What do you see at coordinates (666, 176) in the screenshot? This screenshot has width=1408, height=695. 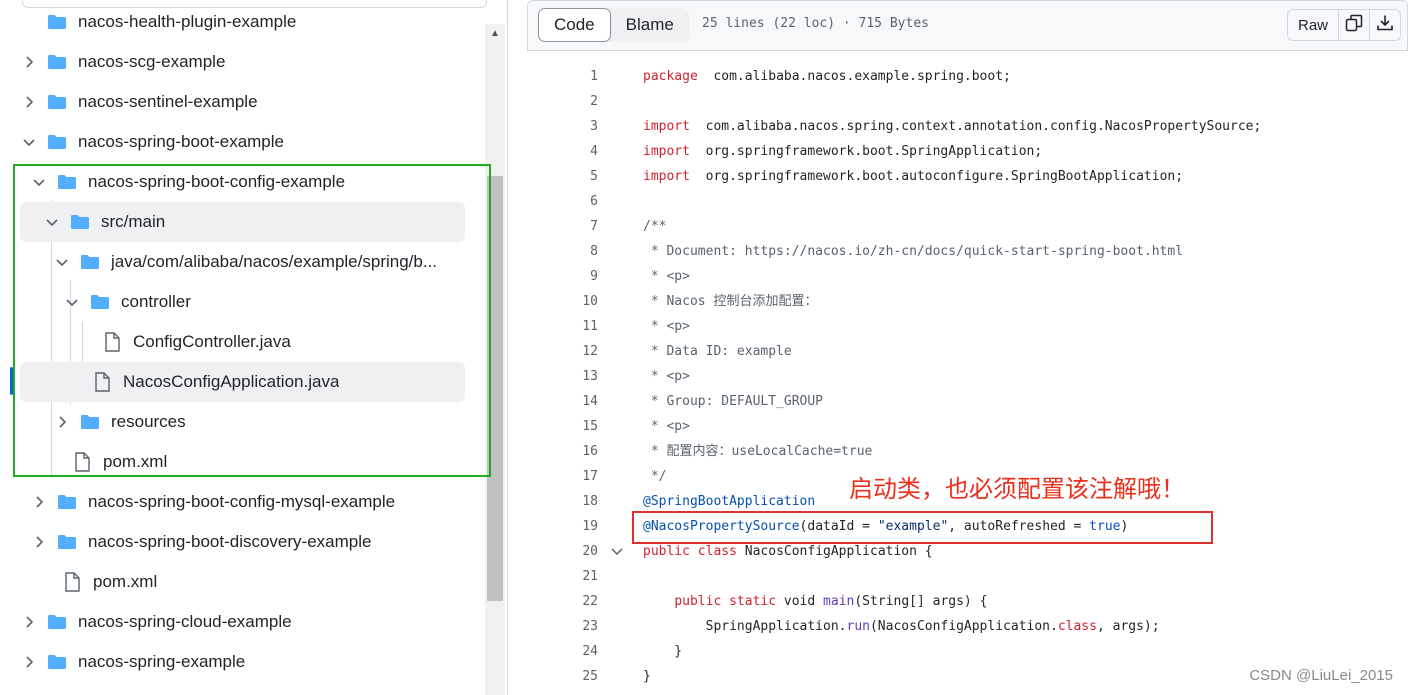 I see `code-token: import` at bounding box center [666, 176].